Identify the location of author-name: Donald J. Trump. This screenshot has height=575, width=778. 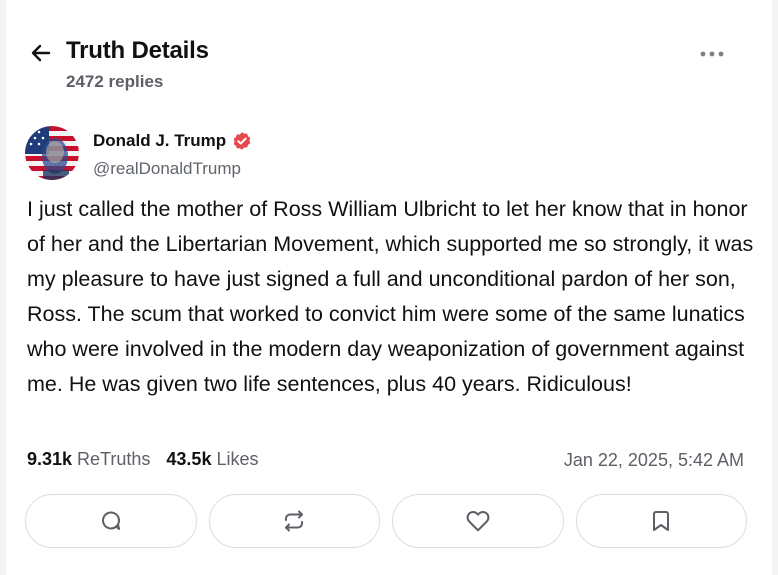
(172, 141).